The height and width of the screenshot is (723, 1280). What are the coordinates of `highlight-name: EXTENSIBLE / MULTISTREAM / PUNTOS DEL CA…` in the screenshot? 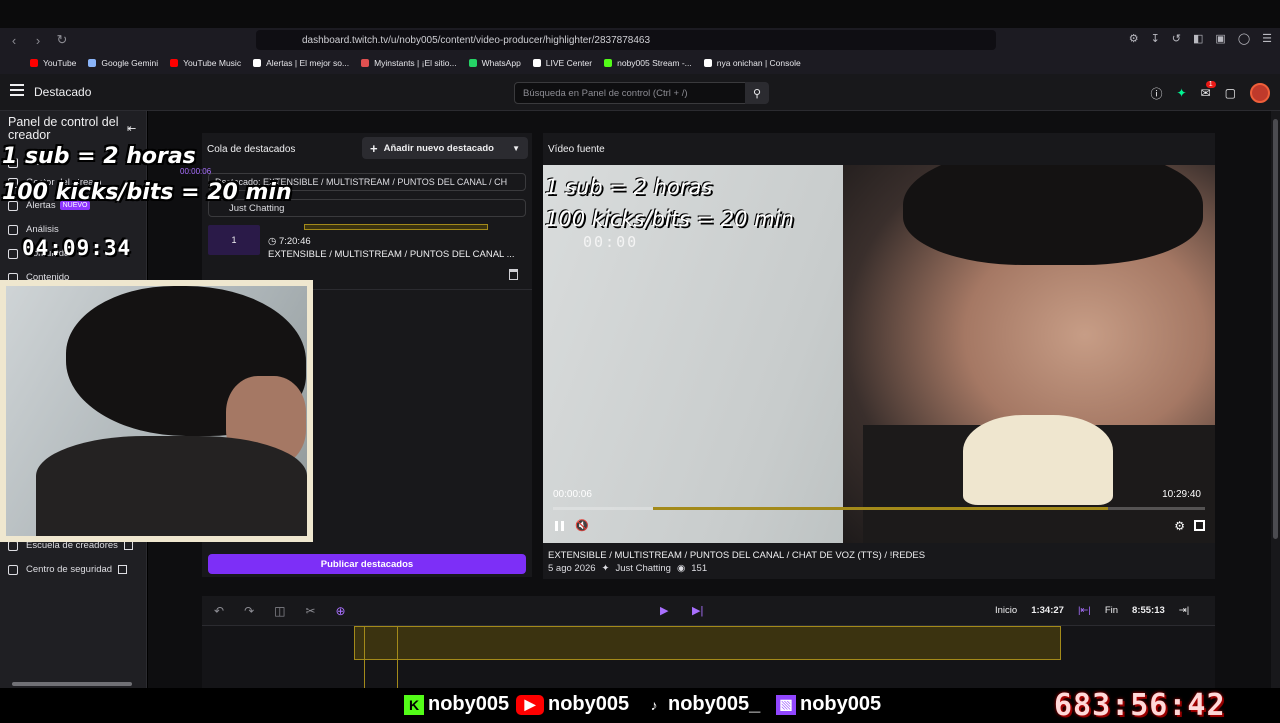 It's located at (391, 254).